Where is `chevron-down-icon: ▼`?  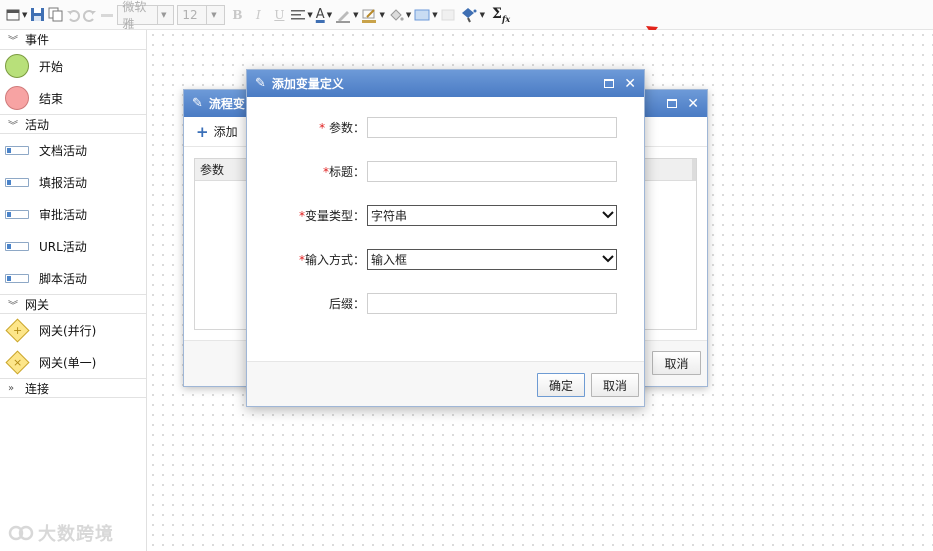
chevron-down-icon: ▼ is located at coordinates (163, 14).